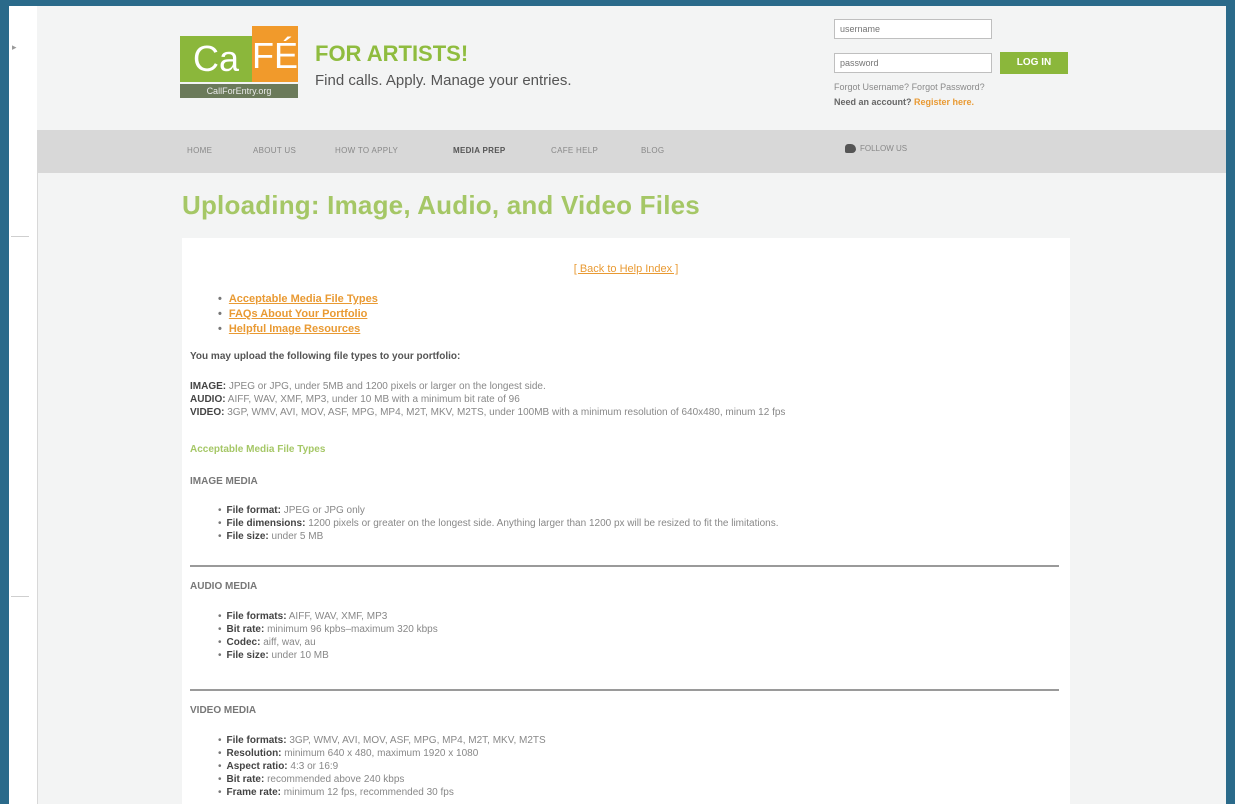  I want to click on register-row: Need an account? Register here., so click(904, 102).